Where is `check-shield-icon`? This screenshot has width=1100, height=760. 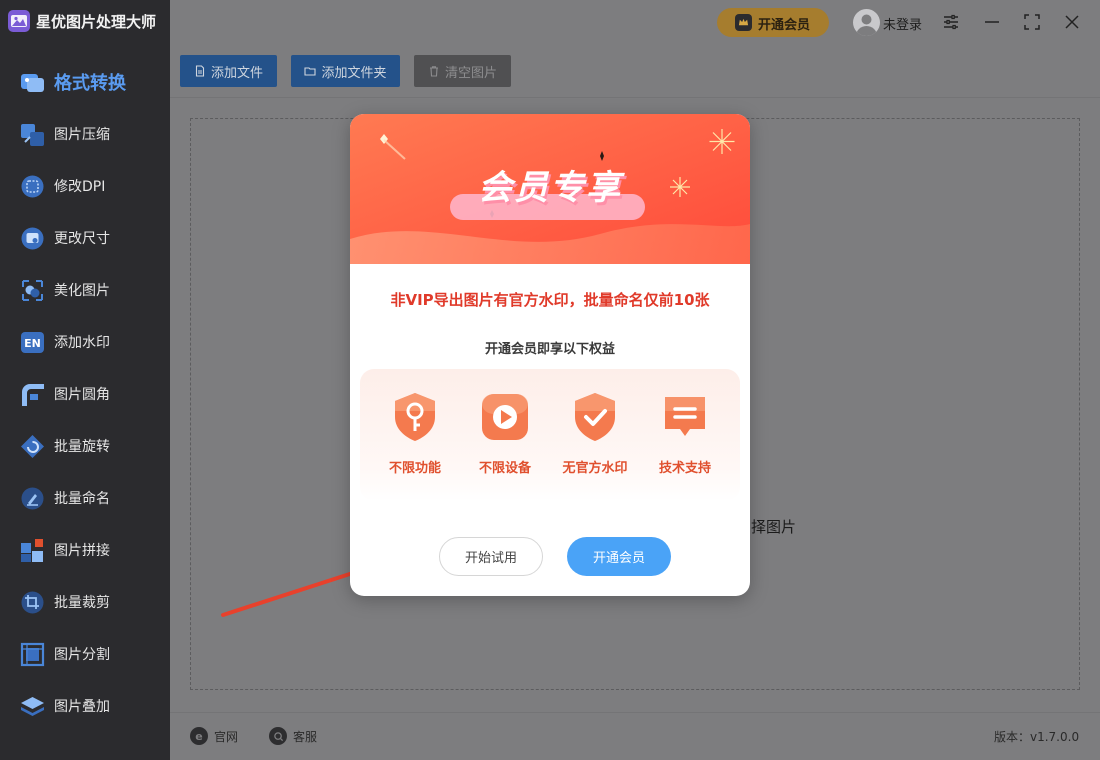
check-shield-icon is located at coordinates (595, 417).